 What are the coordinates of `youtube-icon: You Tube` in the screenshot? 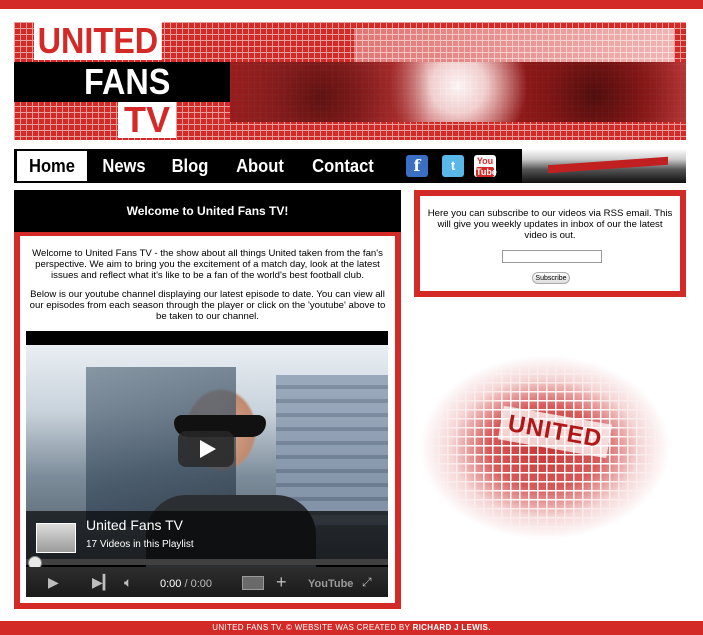 It's located at (485, 166).